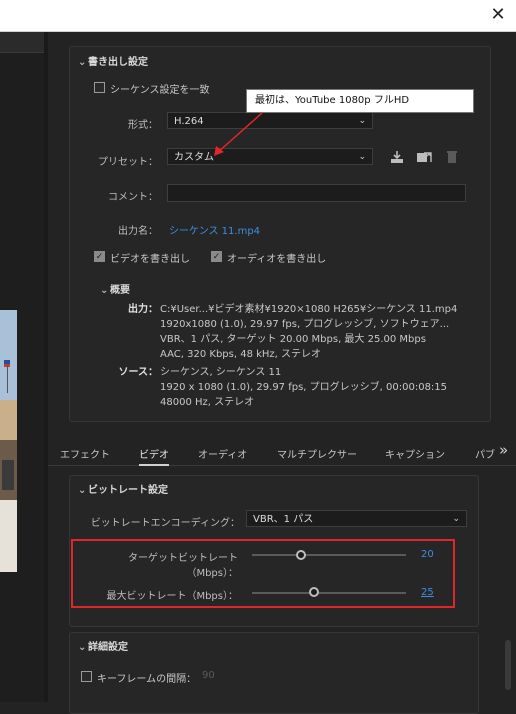 The height and width of the screenshot is (714, 516). I want to click on match-sequence-label: シーケンス設定を一致, so click(160, 90).